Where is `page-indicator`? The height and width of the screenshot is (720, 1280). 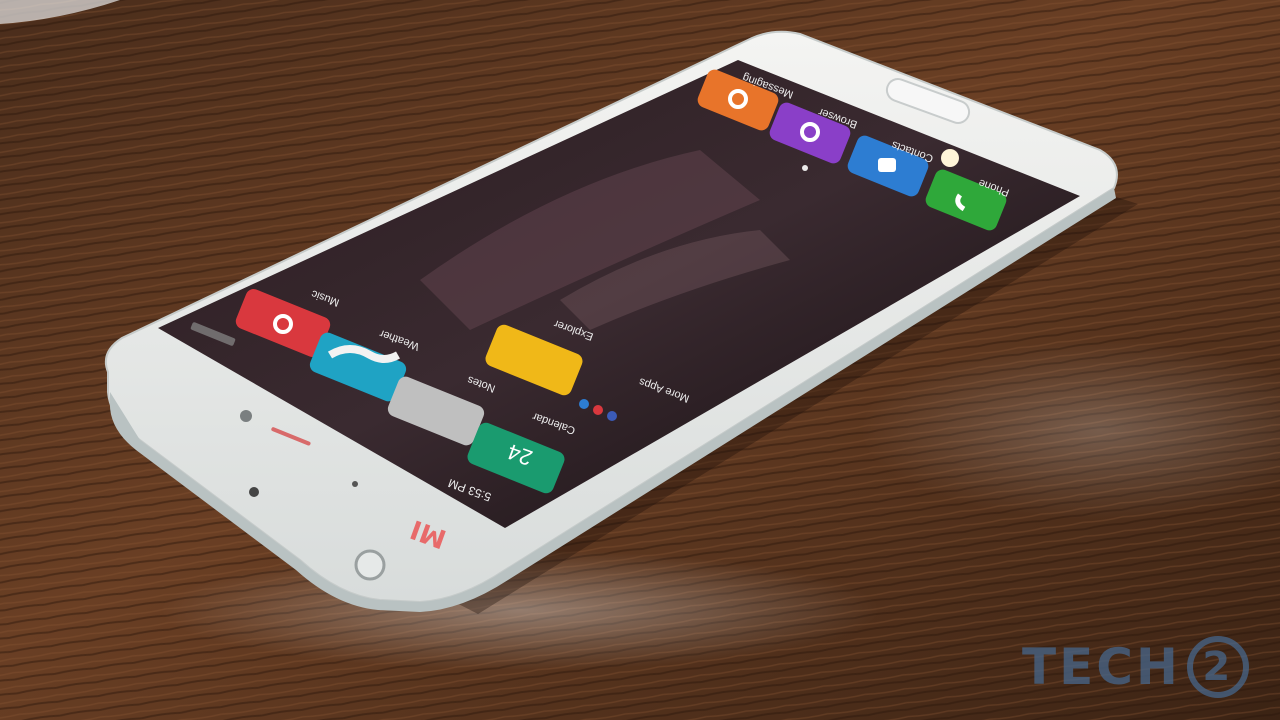 page-indicator is located at coordinates (805, 168).